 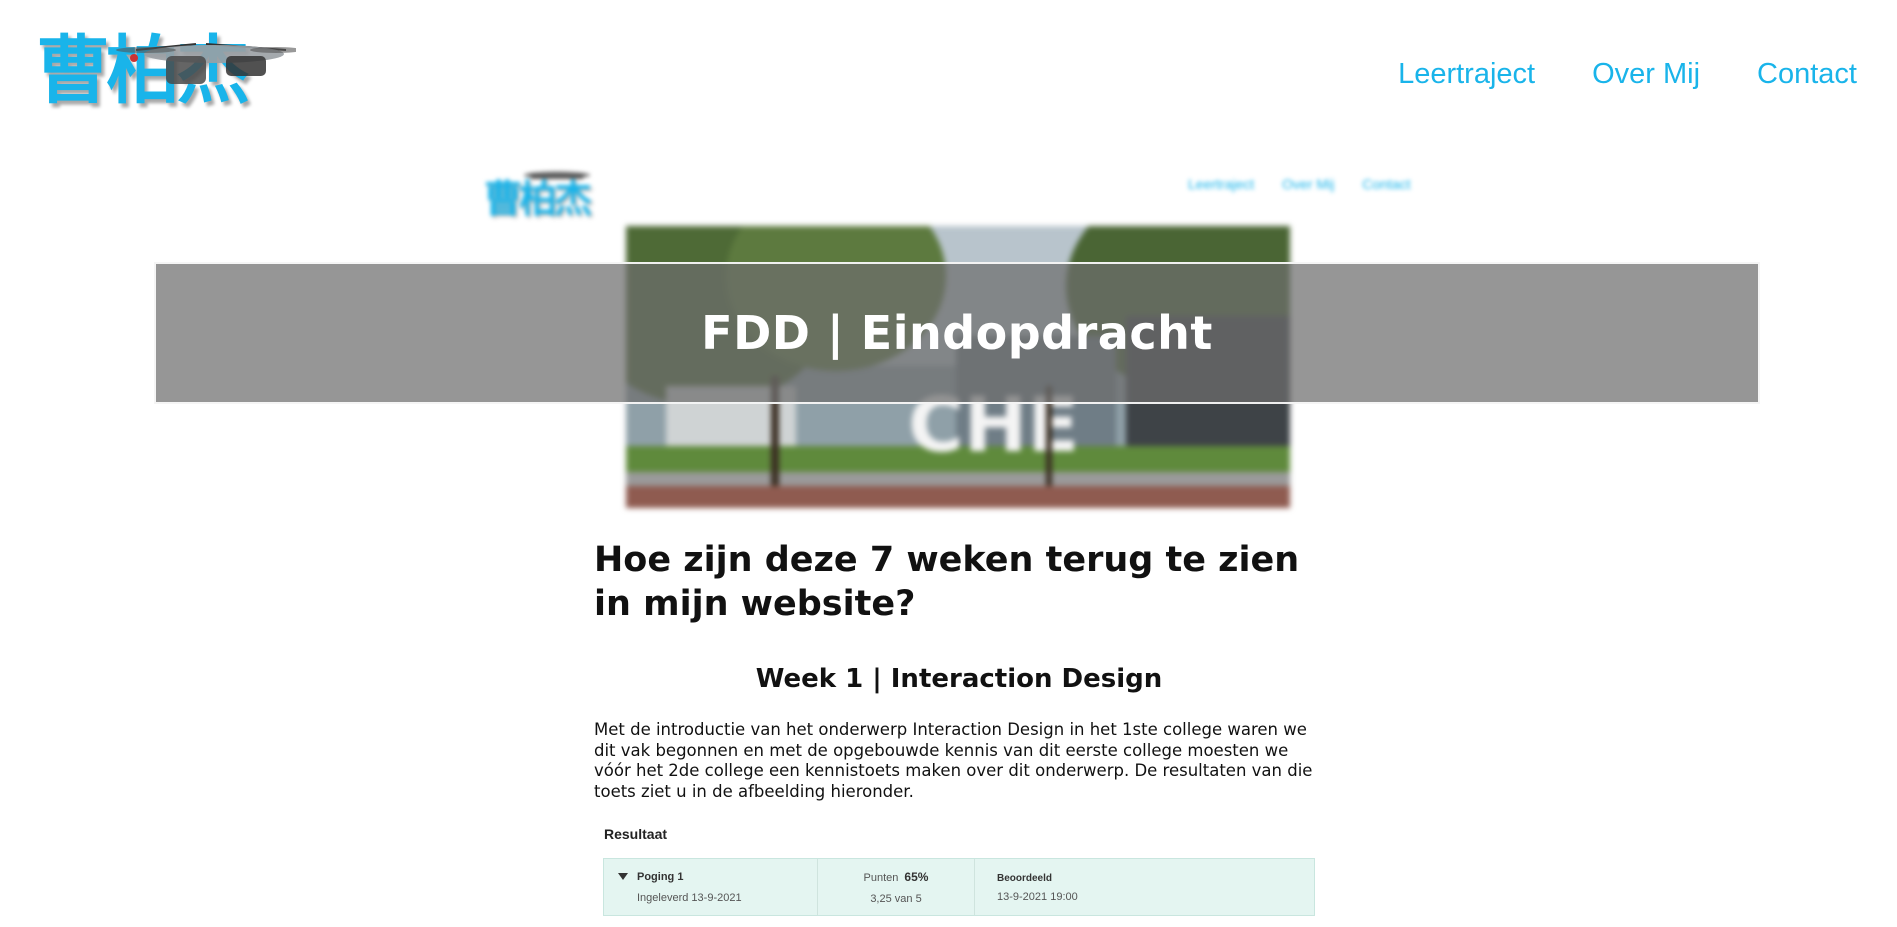 What do you see at coordinates (623, 876) in the screenshot?
I see `caret-down-icon` at bounding box center [623, 876].